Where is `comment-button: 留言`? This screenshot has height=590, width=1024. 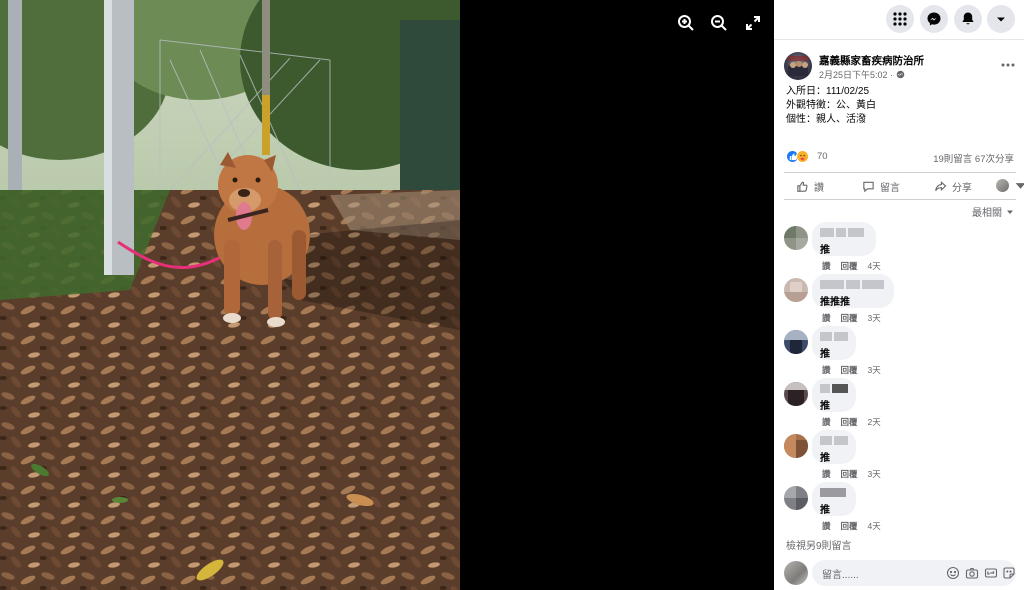
comment-button: 留言 is located at coordinates (881, 186).